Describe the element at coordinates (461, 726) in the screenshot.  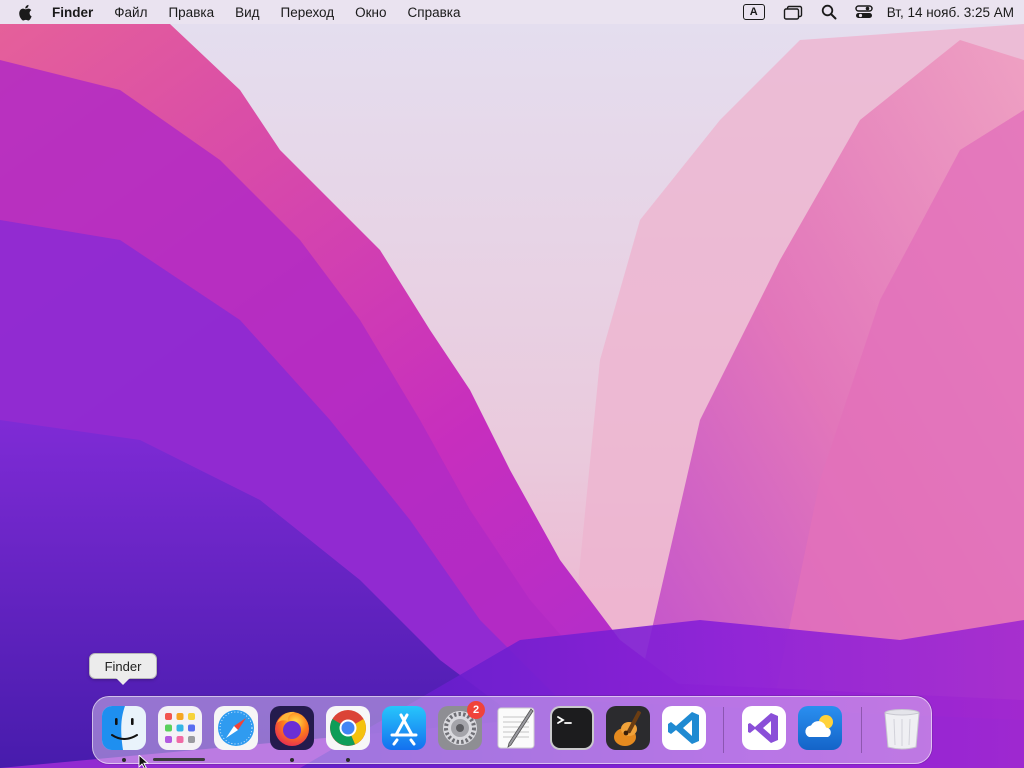
I see `dock-item-system-settings: 2` at that location.